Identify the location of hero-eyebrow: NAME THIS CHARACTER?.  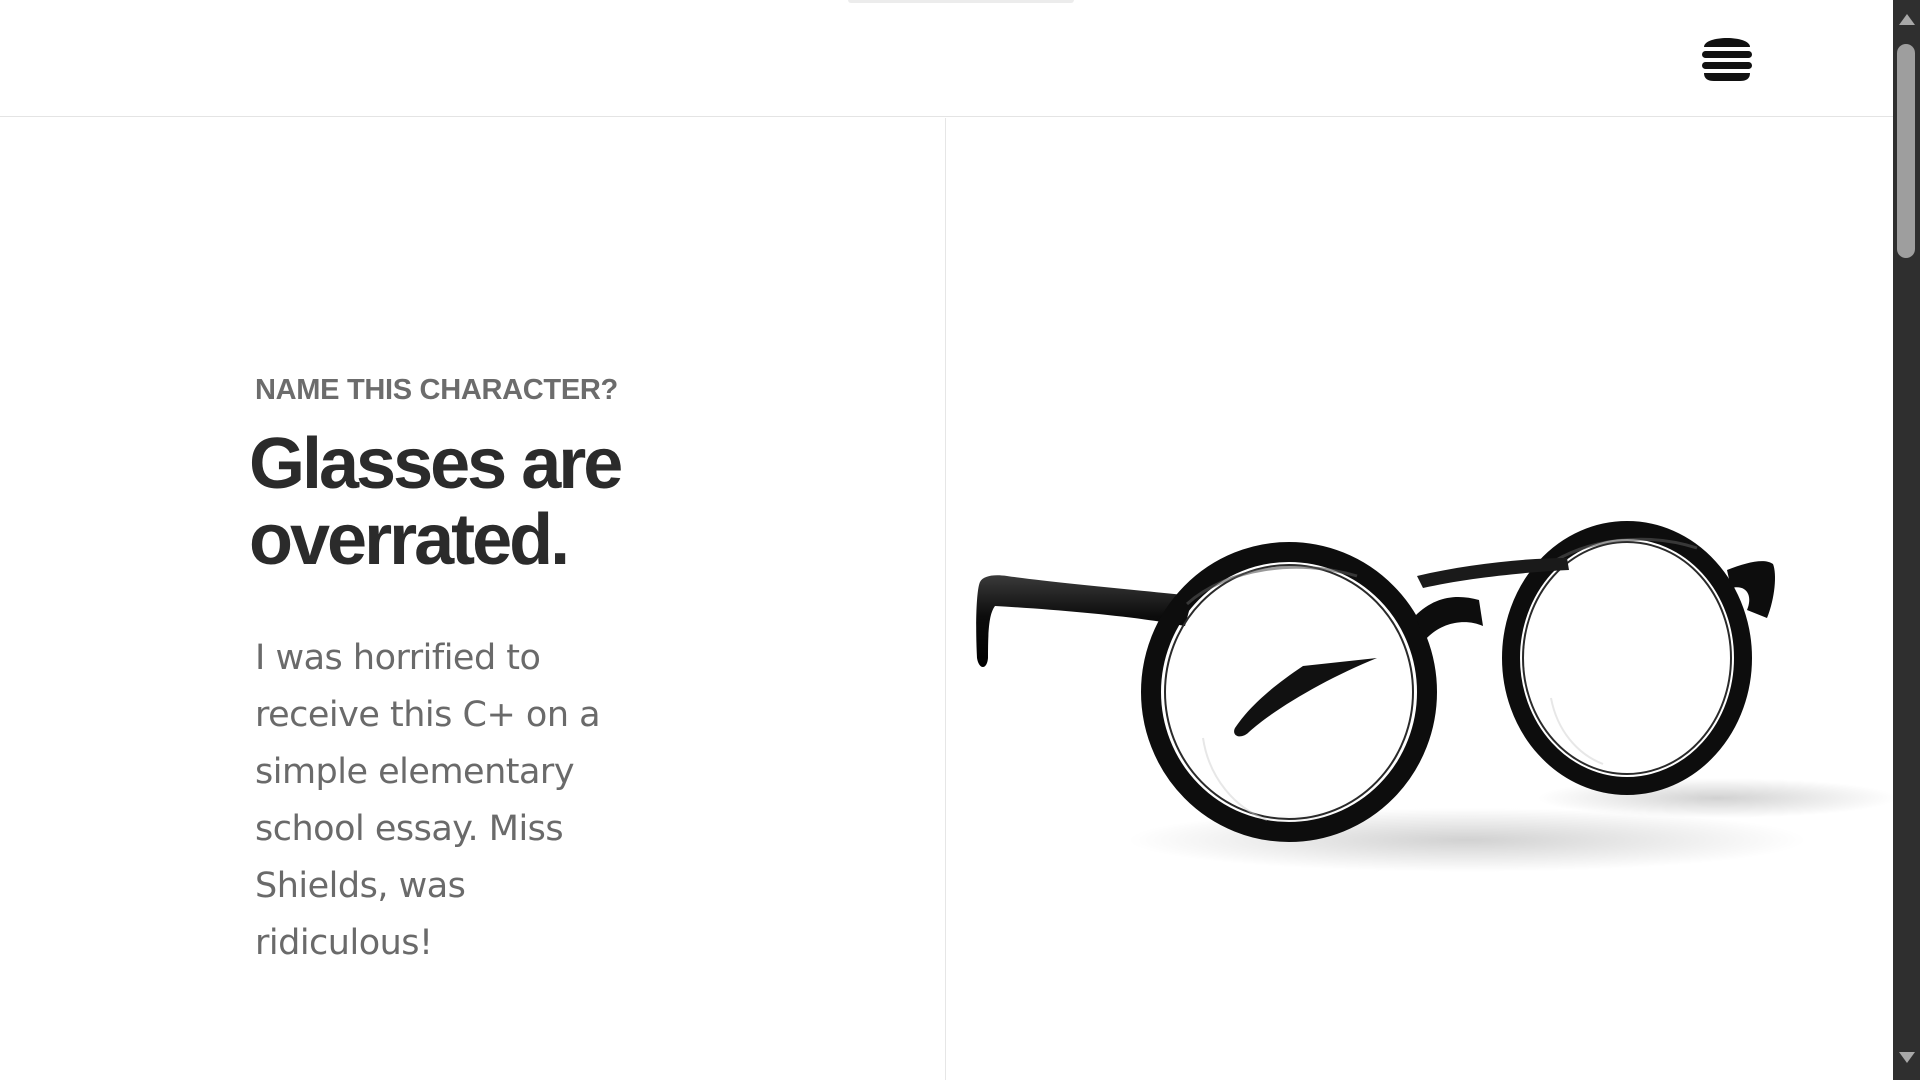
(436, 390).